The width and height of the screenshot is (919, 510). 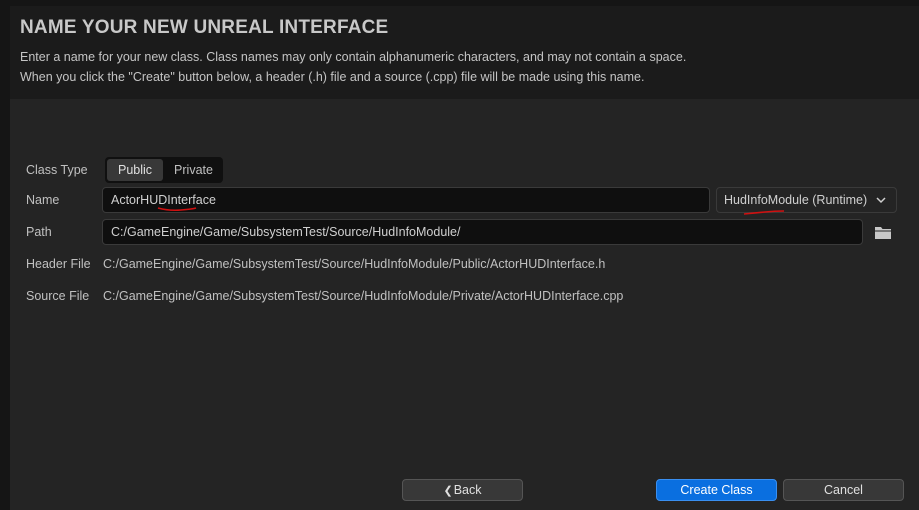 What do you see at coordinates (177, 209) in the screenshot?
I see `name-annotation-underline` at bounding box center [177, 209].